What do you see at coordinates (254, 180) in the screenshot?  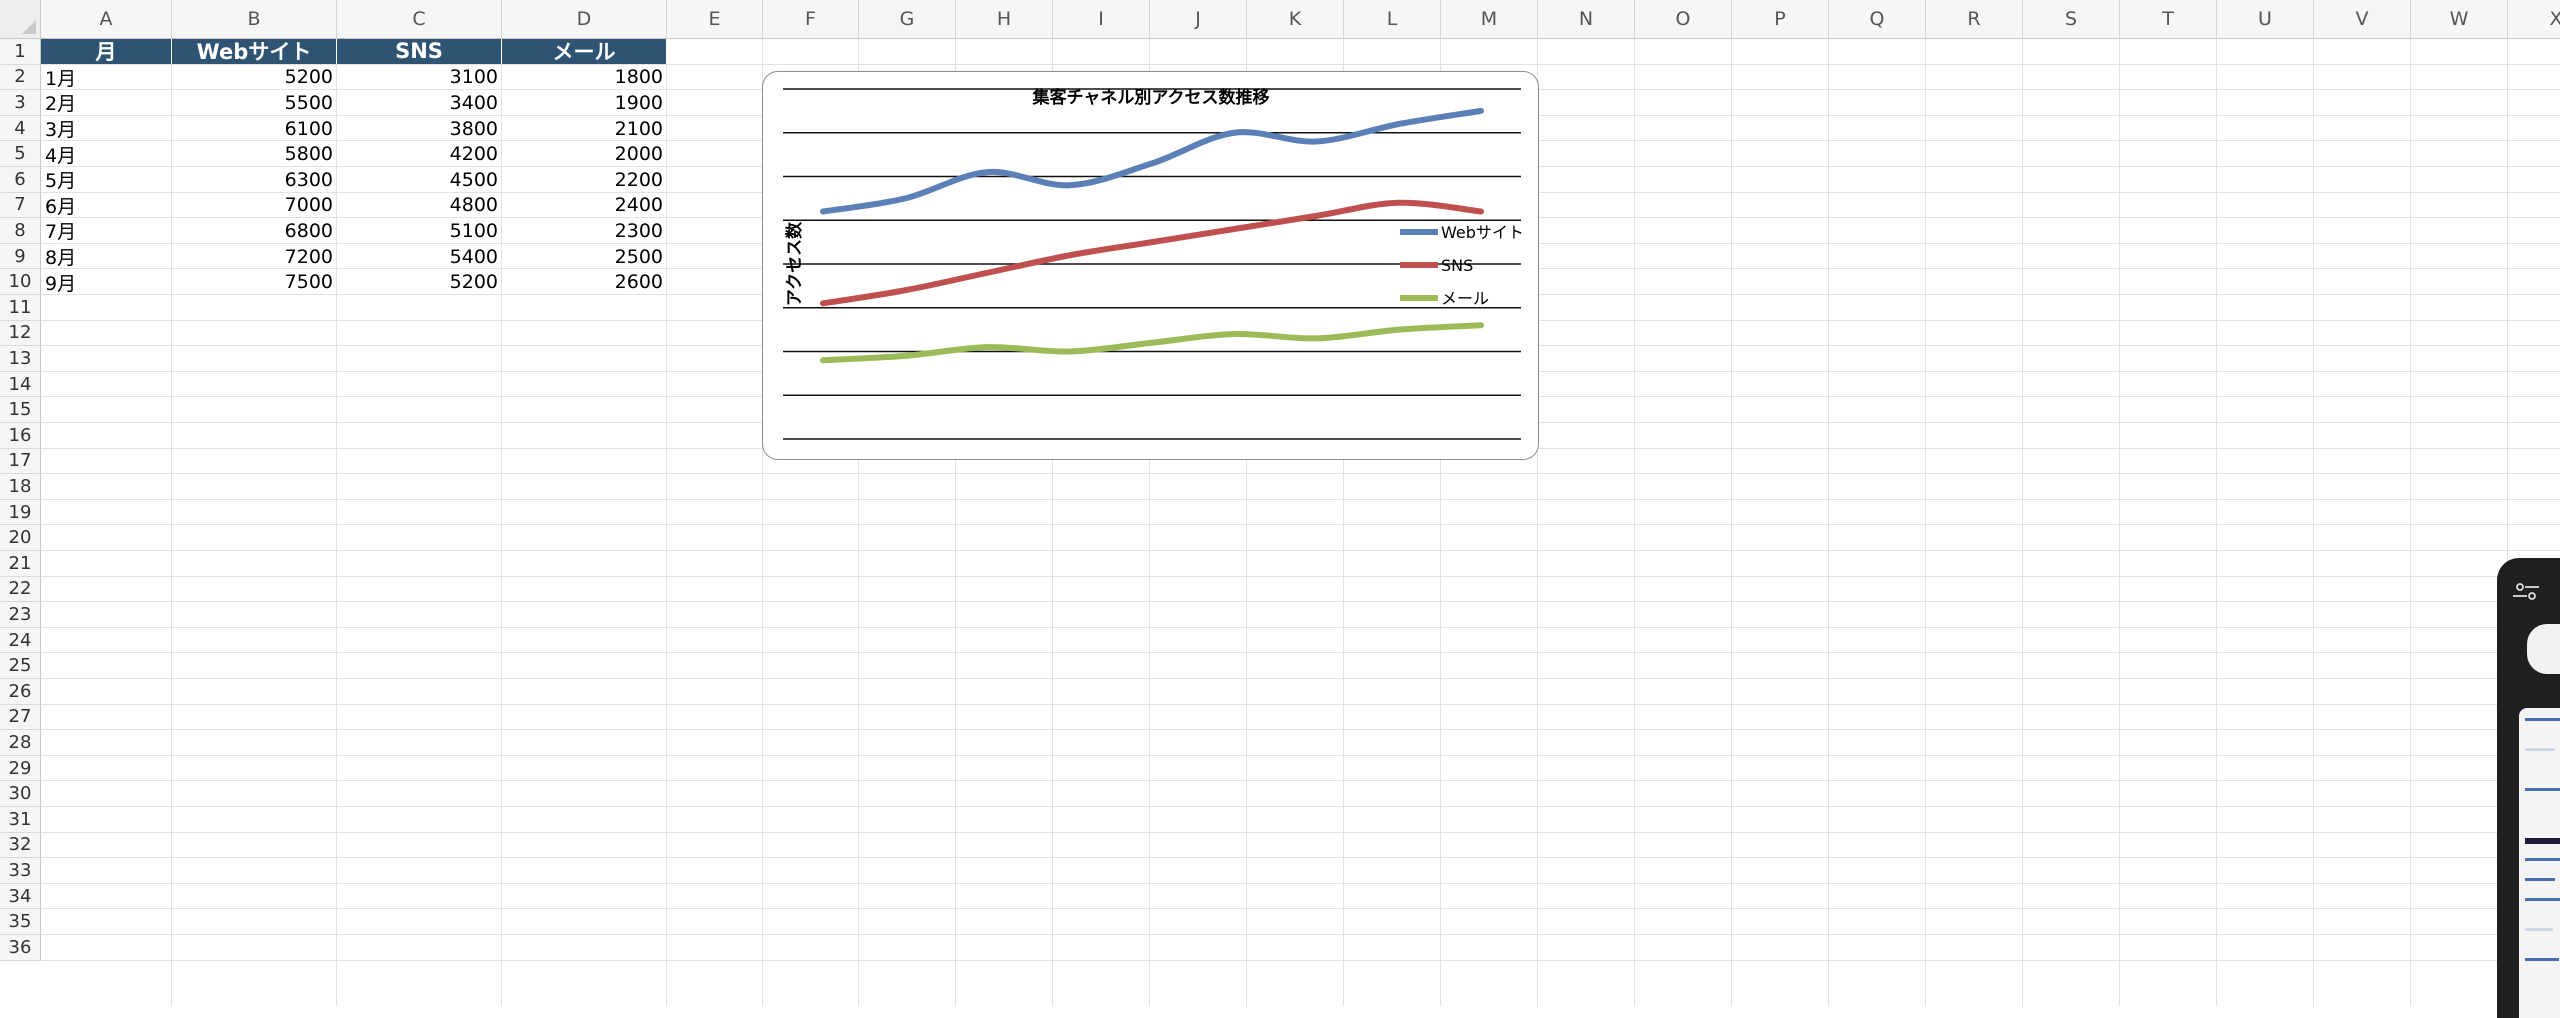 I see `value-cell: 6300` at bounding box center [254, 180].